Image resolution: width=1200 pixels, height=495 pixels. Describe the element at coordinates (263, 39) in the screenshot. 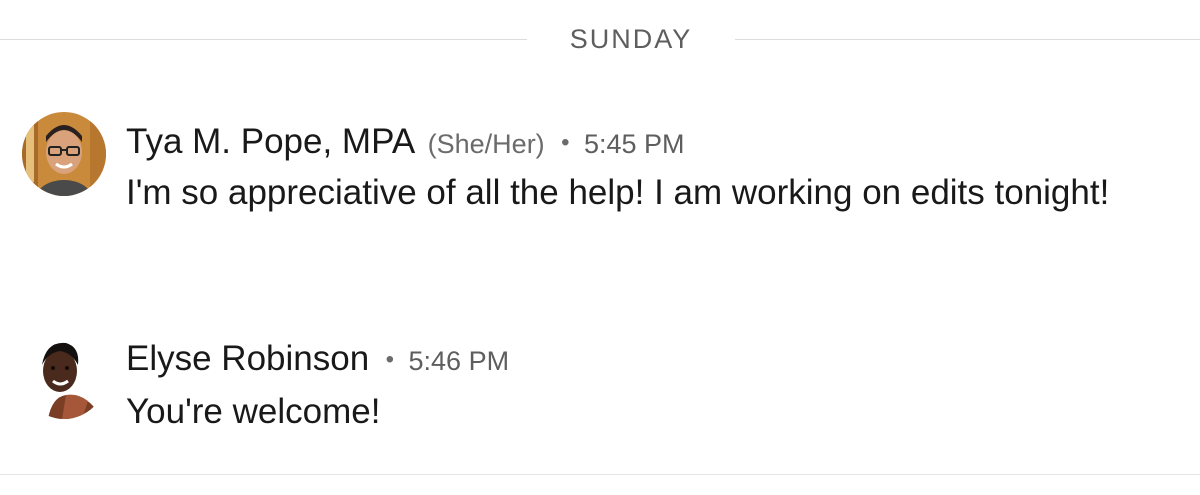

I see `divider-line-left` at that location.